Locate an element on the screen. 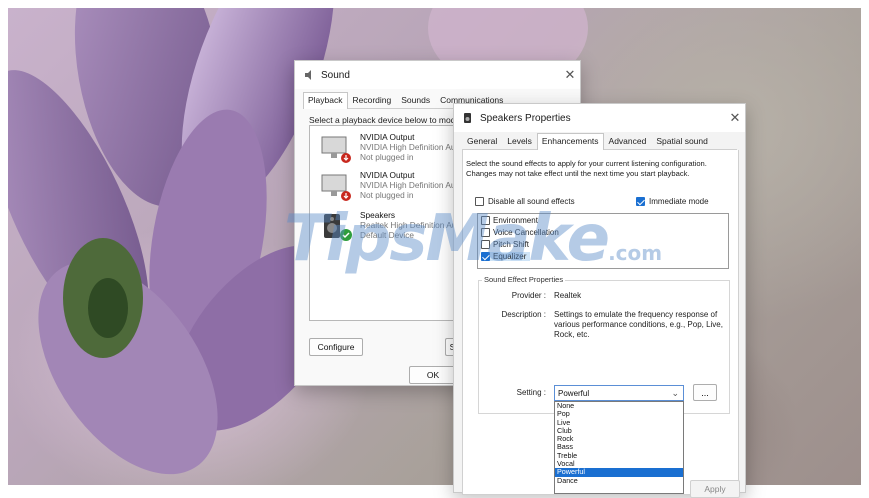 This screenshot has height=498, width=869. dropdown-option: None is located at coordinates (619, 405).